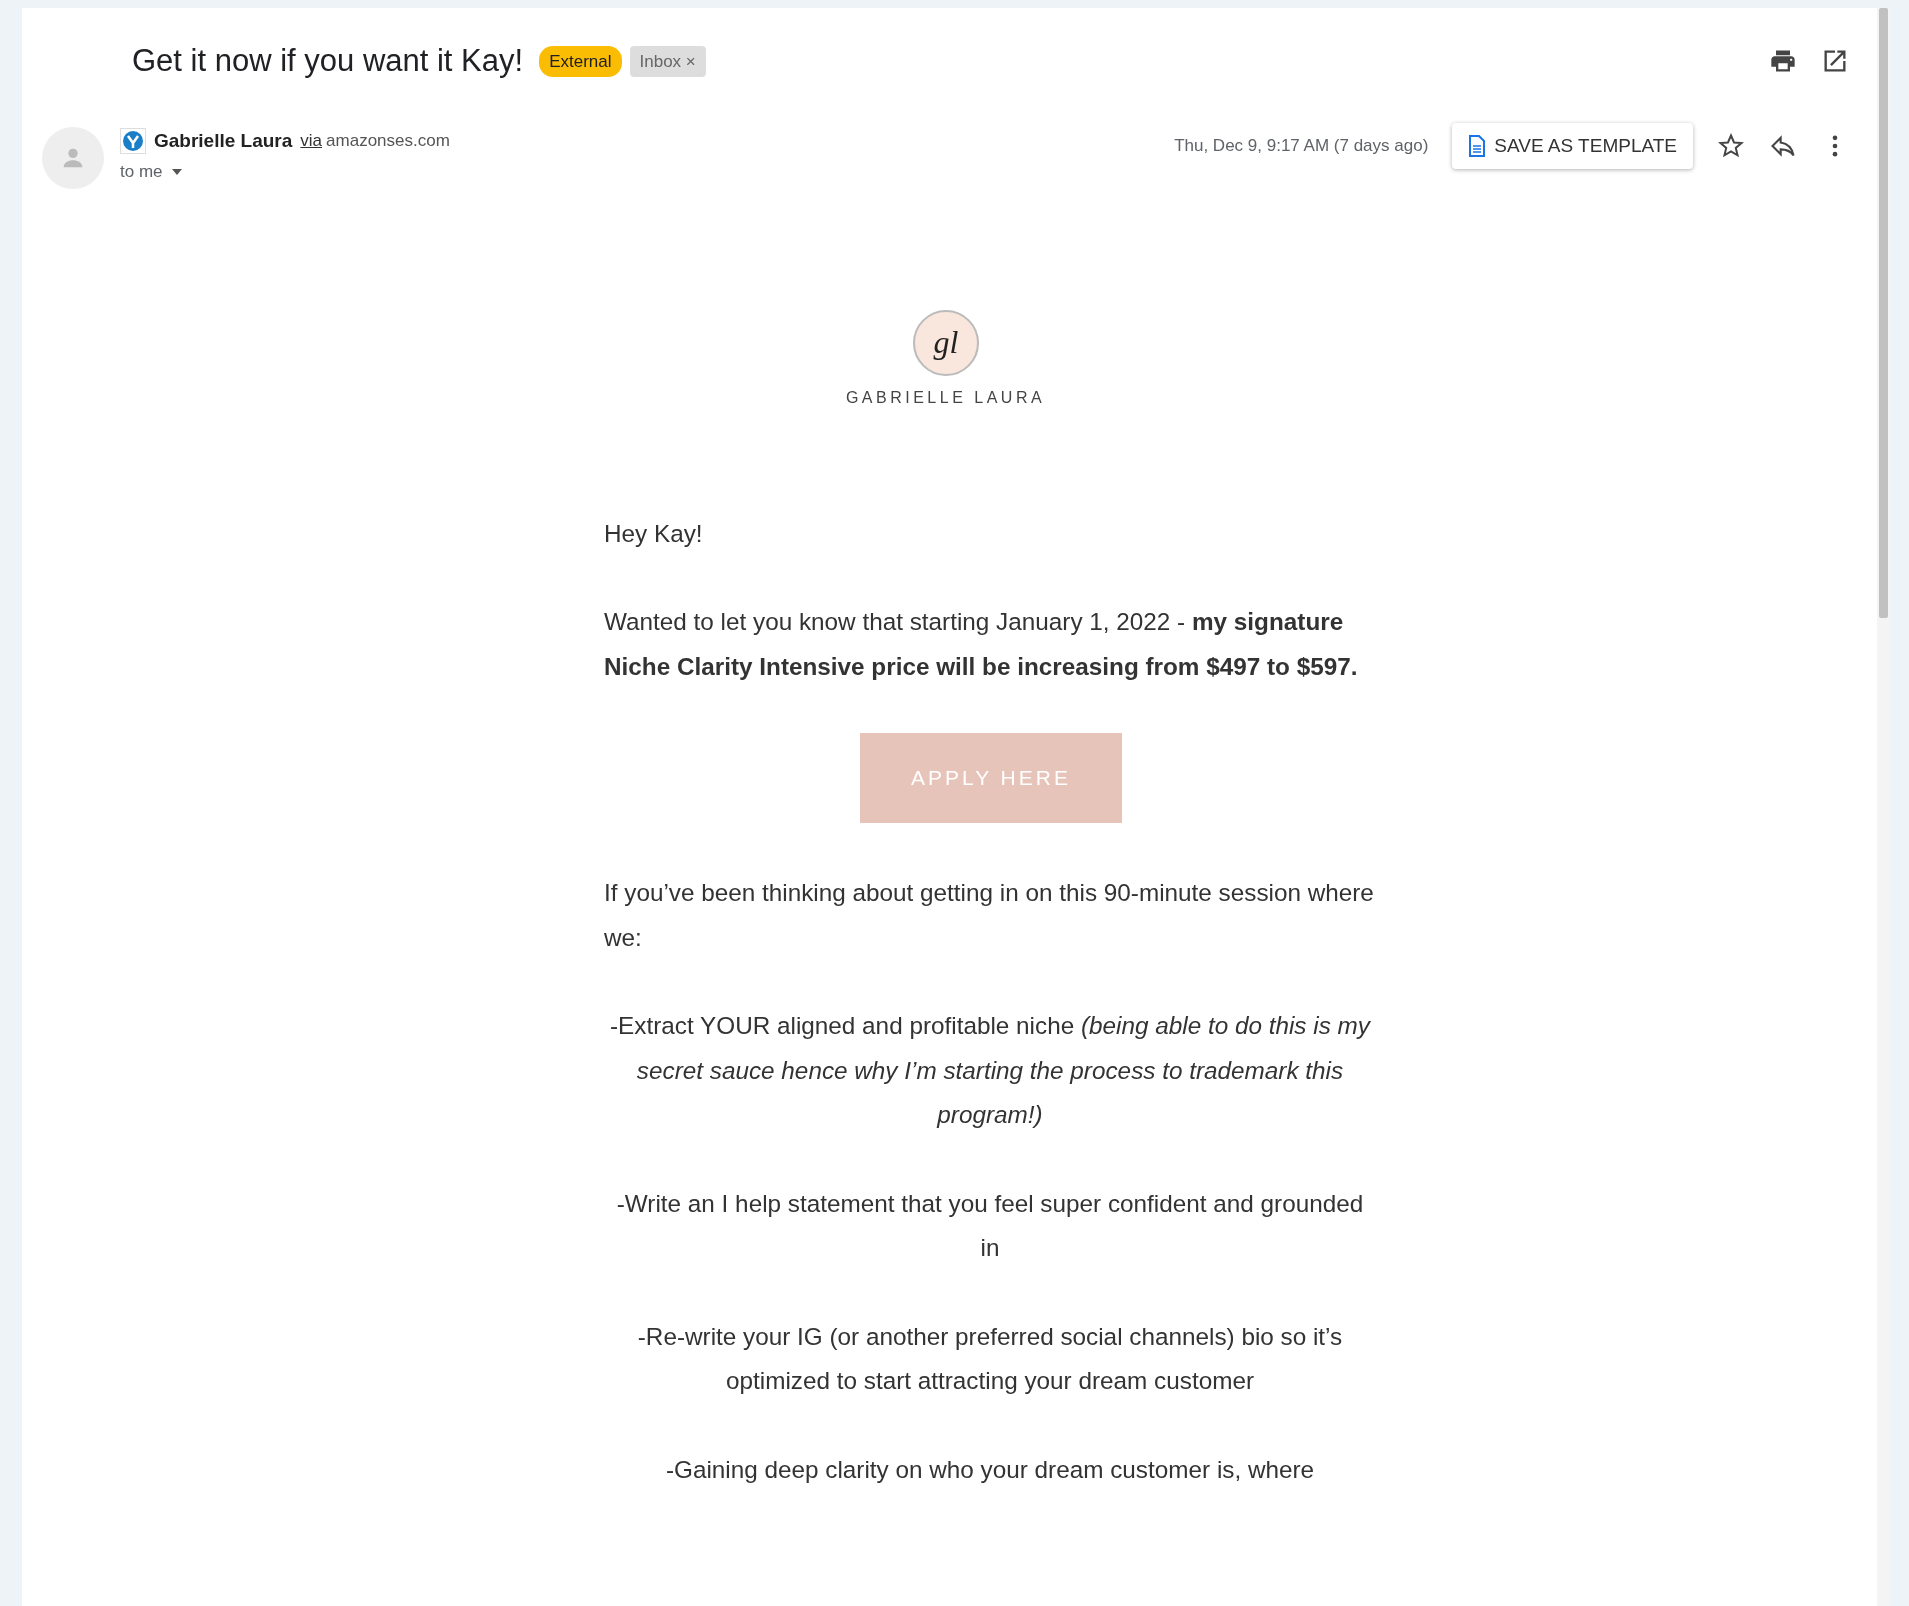  I want to click on sender-logo-icon, so click(133, 140).